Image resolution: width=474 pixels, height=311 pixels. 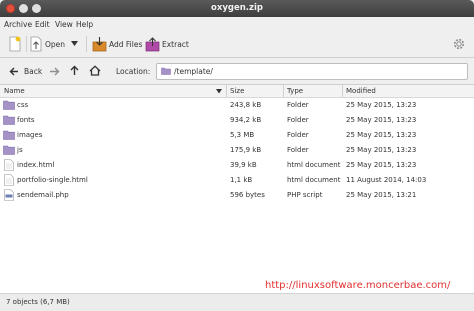 What do you see at coordinates (99, 44) in the screenshot?
I see `add-files-icon` at bounding box center [99, 44].